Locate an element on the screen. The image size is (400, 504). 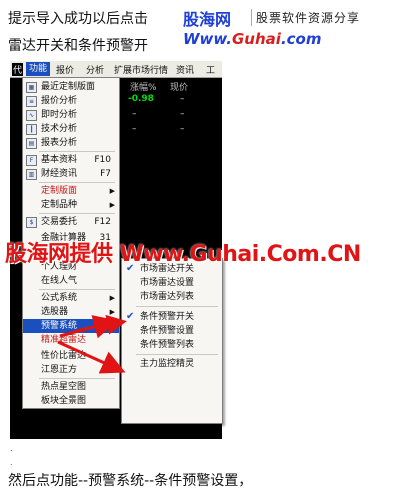
menu-item-basic-info: F 基本资料 F10 is located at coordinates (71, 160).